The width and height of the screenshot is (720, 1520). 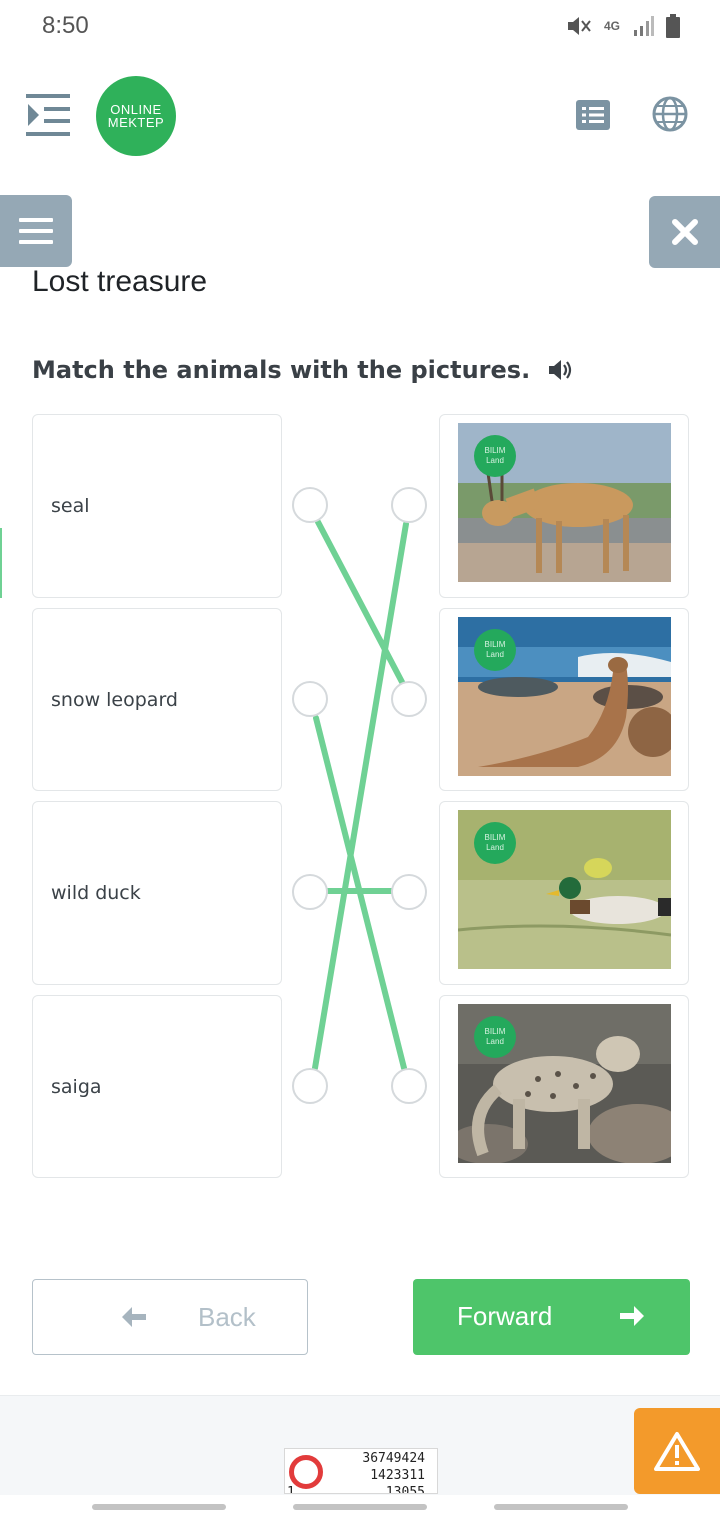 I want to click on back-label: Back, so click(x=227, y=1317).